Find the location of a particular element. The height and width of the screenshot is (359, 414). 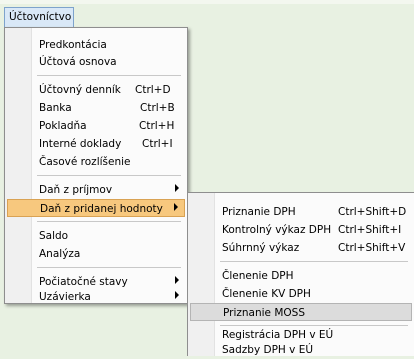

menu-item-interne-doklady: Interné doklady Ctrl+I is located at coordinates (96, 144).